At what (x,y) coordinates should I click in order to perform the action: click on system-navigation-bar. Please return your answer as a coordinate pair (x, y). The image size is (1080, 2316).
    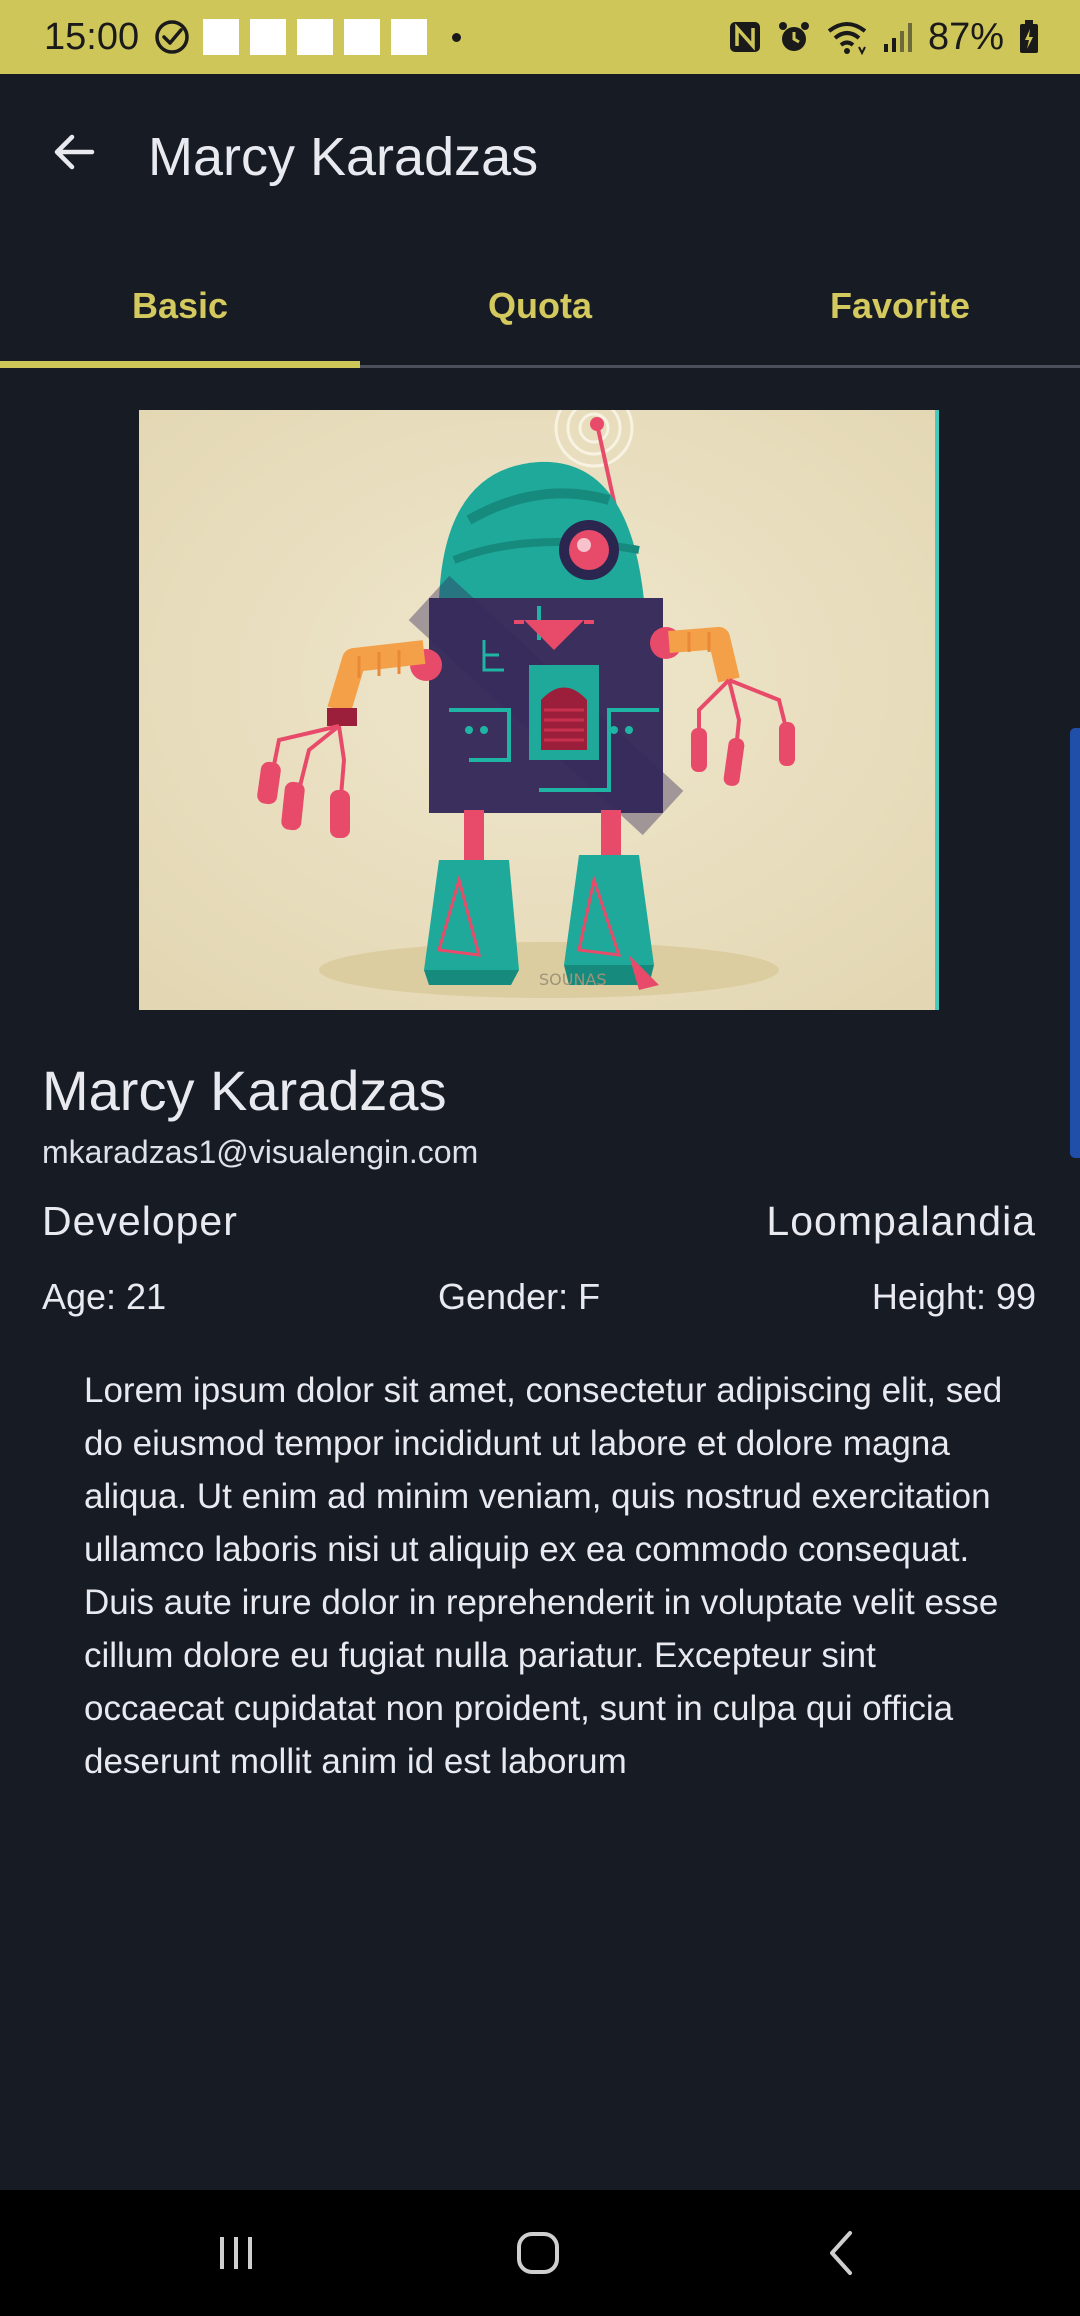
    Looking at the image, I should click on (540, 2253).